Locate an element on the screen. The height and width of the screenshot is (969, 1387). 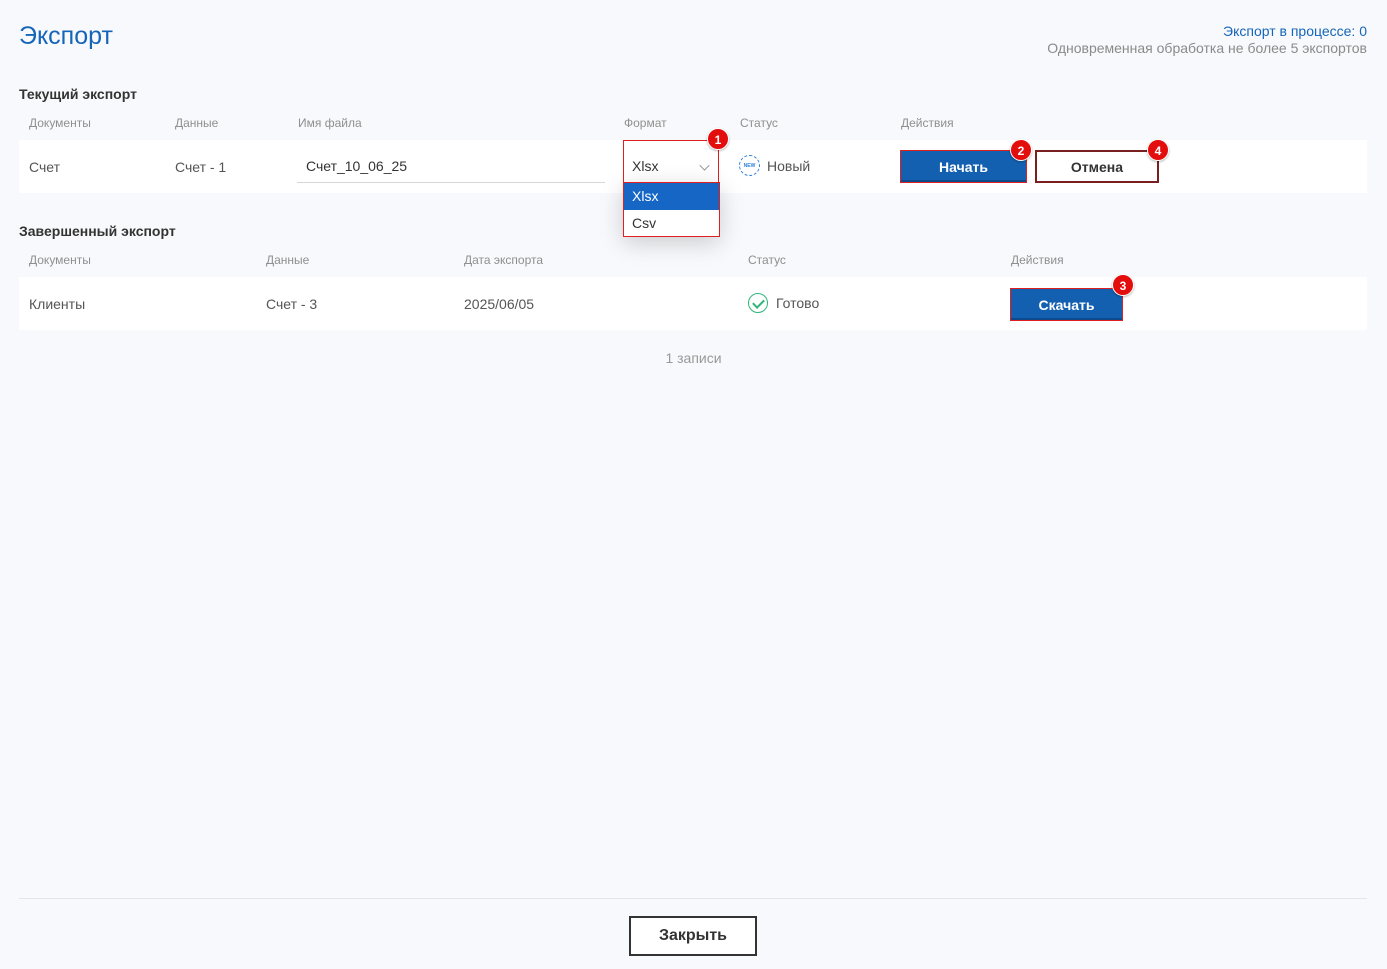
status-done: Готово is located at coordinates (783, 303).